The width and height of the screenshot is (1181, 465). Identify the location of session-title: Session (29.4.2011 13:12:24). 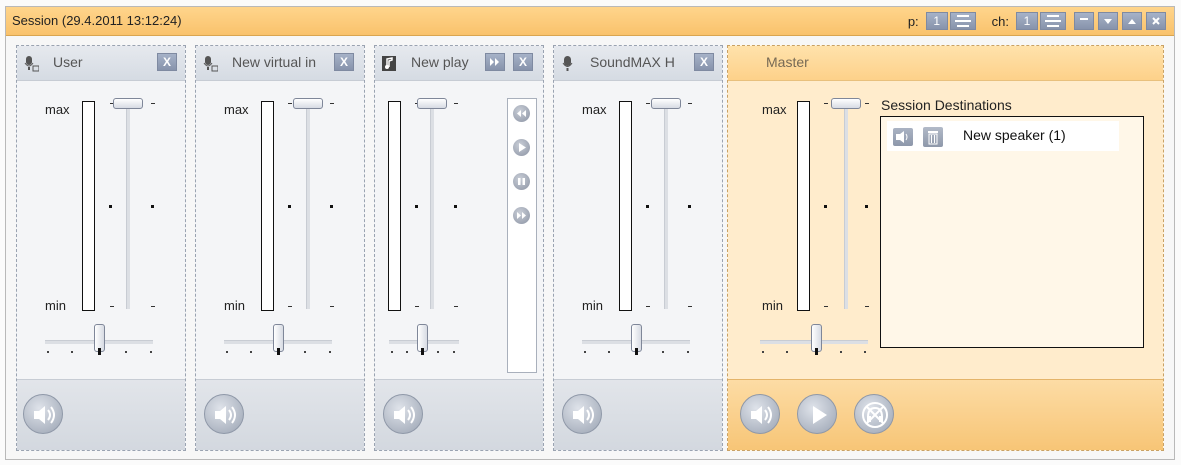
(97, 20).